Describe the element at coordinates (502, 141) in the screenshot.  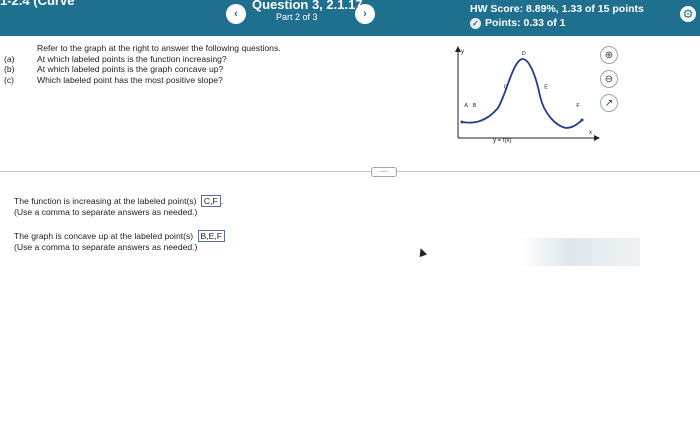
I see `function-label: y = f(x)` at that location.